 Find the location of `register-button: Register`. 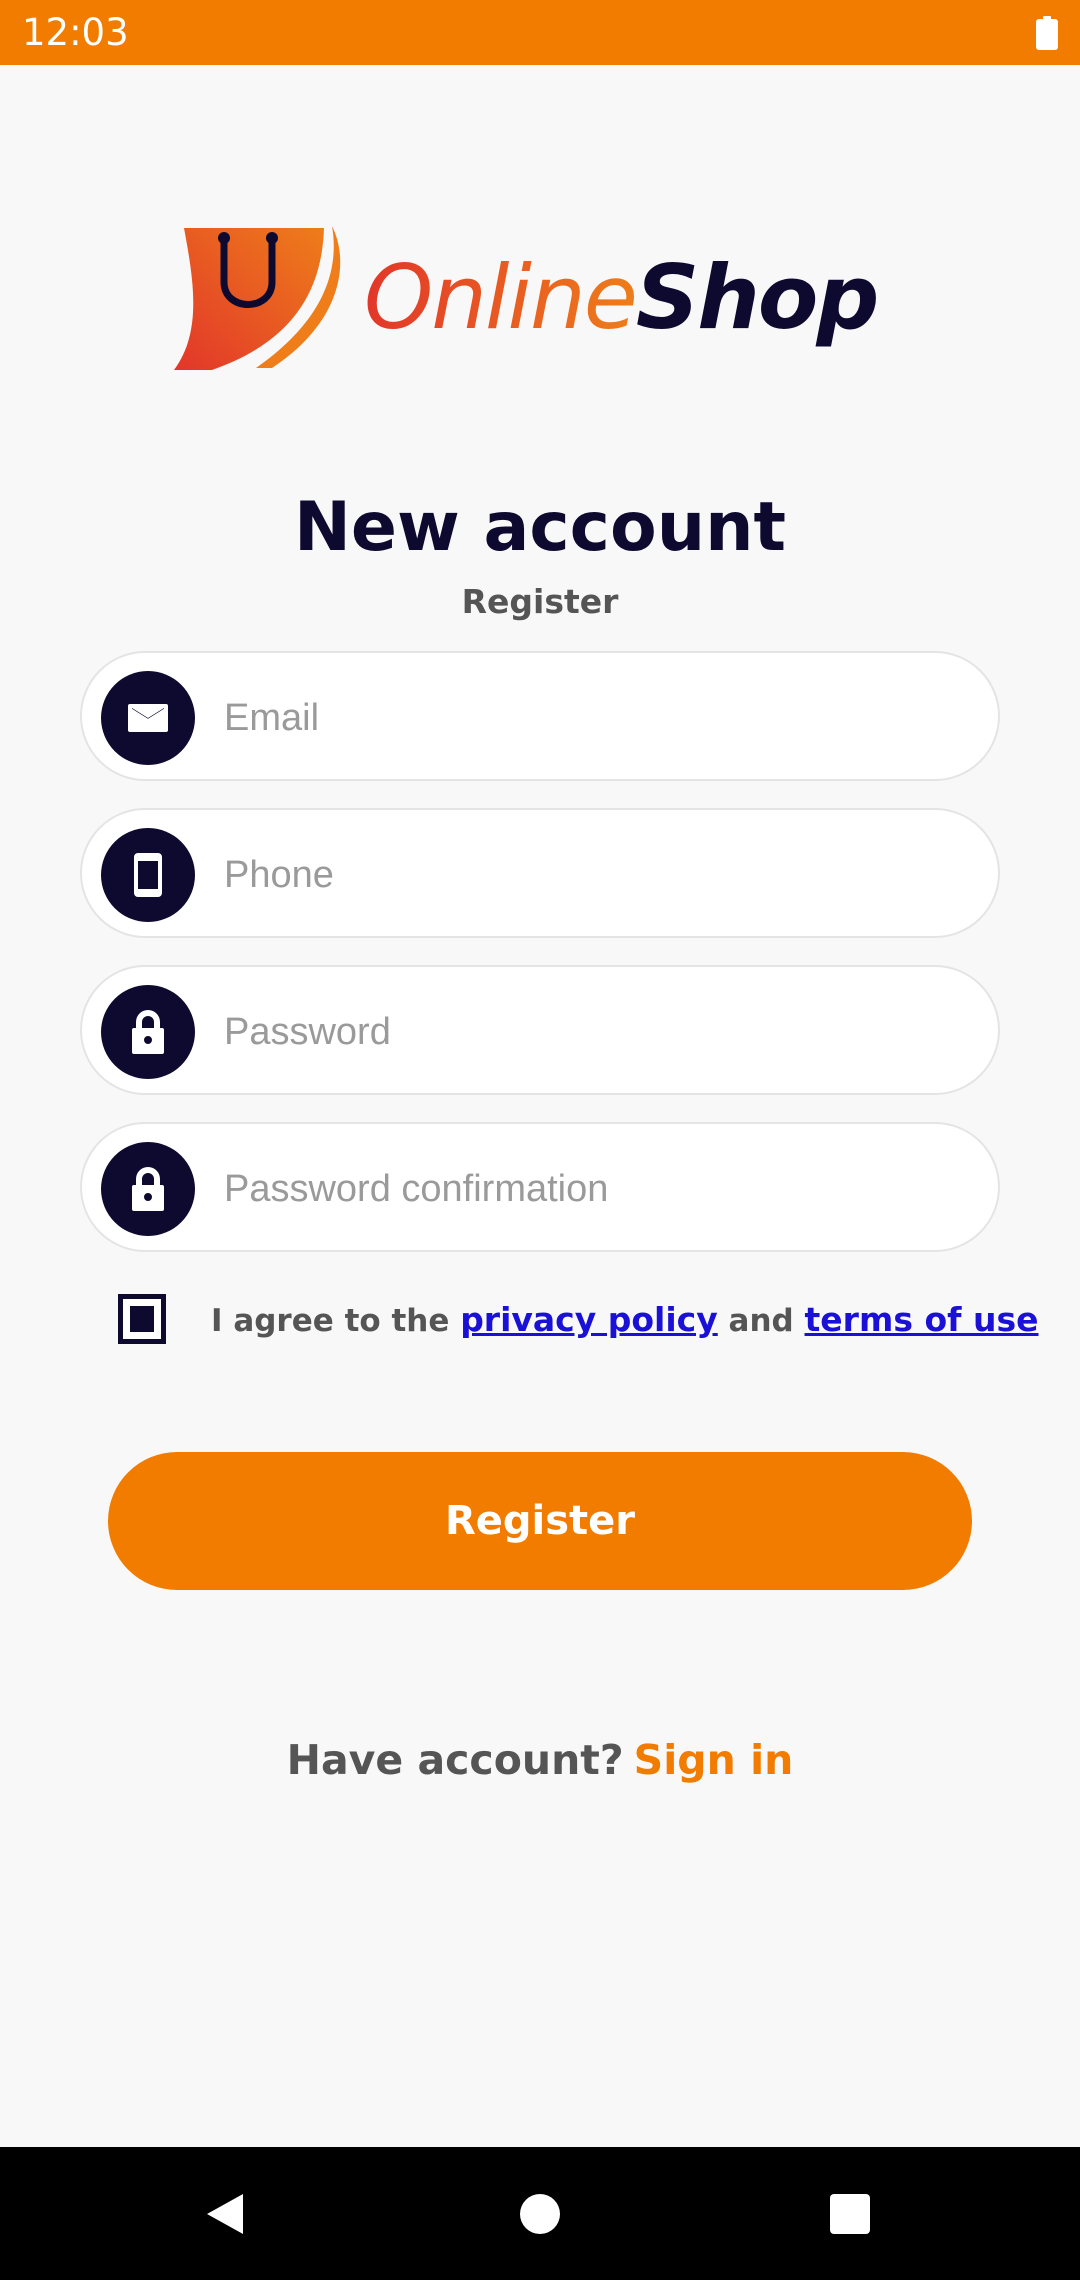

register-button: Register is located at coordinates (540, 1521).